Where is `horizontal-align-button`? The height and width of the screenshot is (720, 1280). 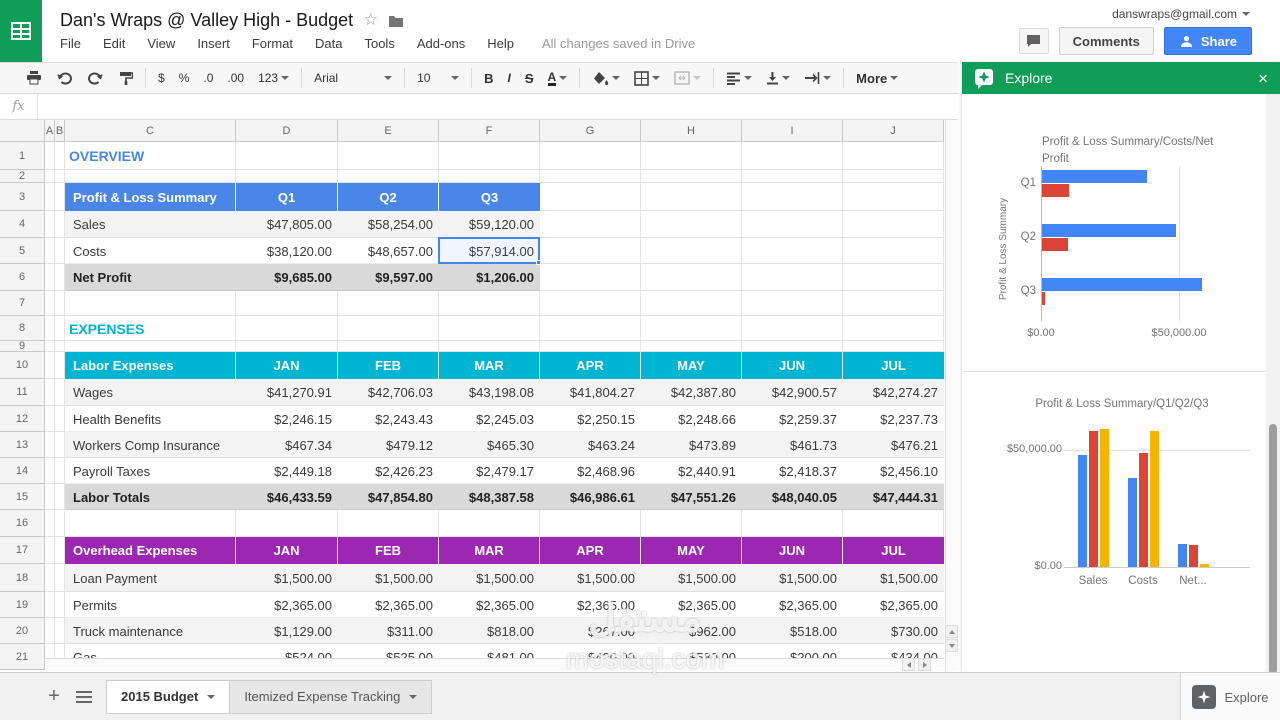
horizontal-align-button is located at coordinates (739, 78).